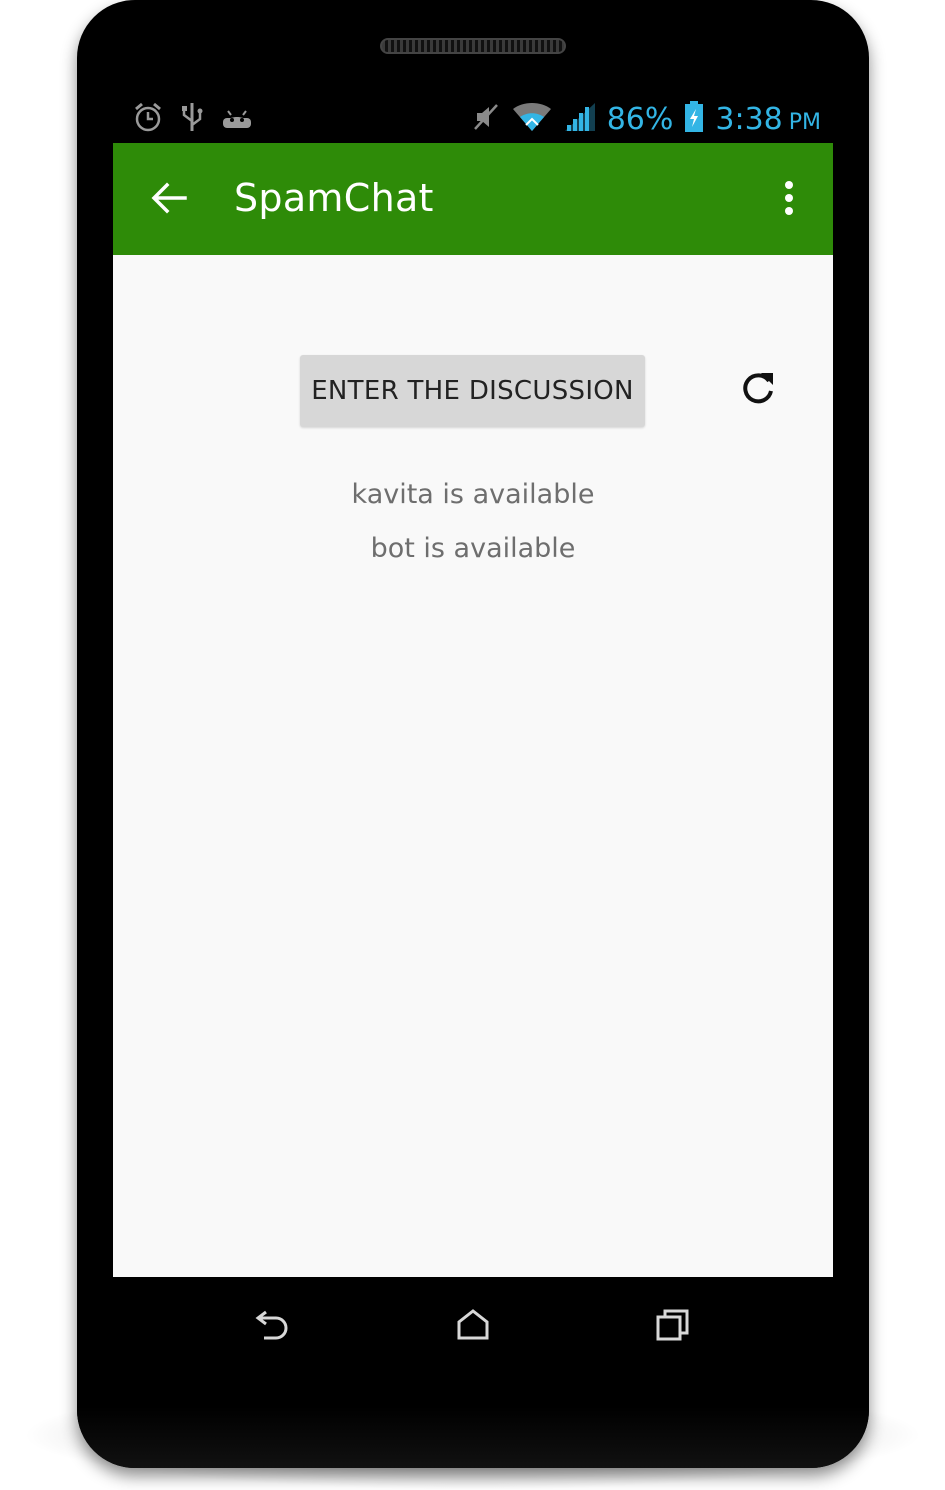 The width and height of the screenshot is (945, 1490). I want to click on enter-discussion-button: ENTER THE DISCUSSION, so click(472, 391).